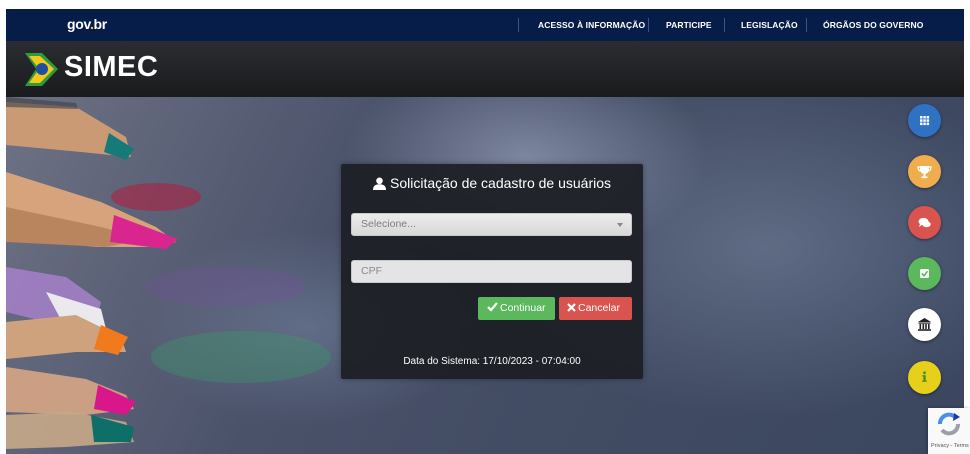  I want to click on simec-logo-text: SIMEC, so click(111, 67).